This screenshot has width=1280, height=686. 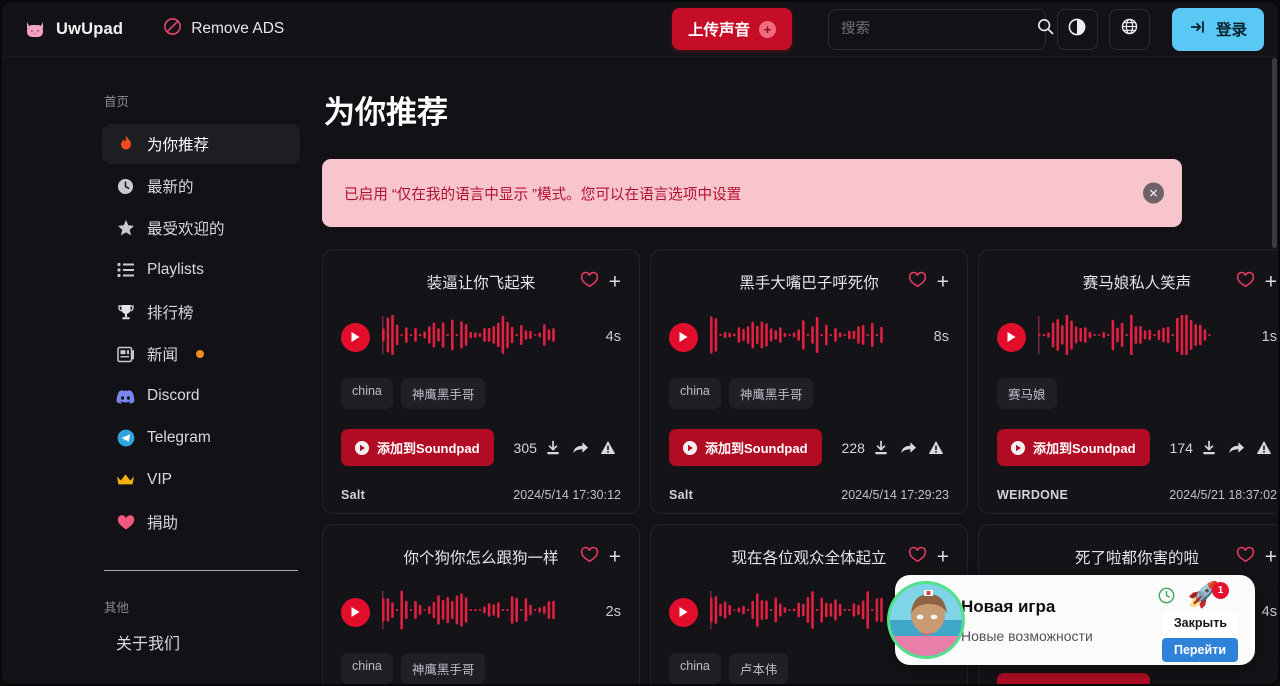 What do you see at coordinates (201, 396) in the screenshot?
I see `sidebar-item-discord: Discord` at bounding box center [201, 396].